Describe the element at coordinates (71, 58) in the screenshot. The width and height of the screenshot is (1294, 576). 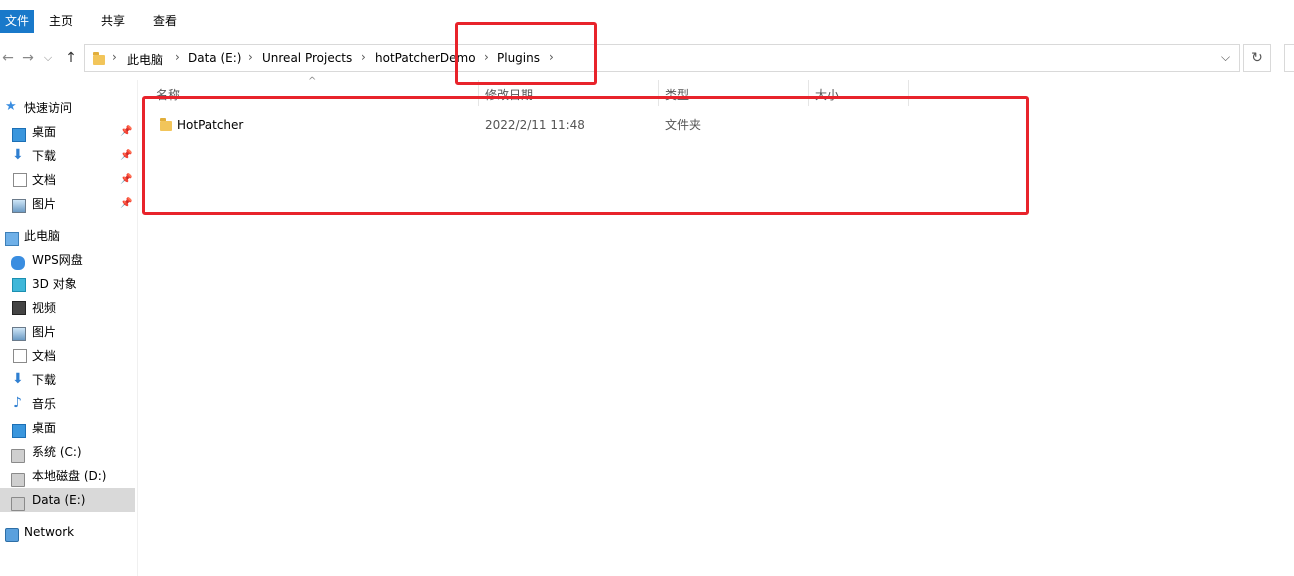
I see `up-button: ↑` at that location.